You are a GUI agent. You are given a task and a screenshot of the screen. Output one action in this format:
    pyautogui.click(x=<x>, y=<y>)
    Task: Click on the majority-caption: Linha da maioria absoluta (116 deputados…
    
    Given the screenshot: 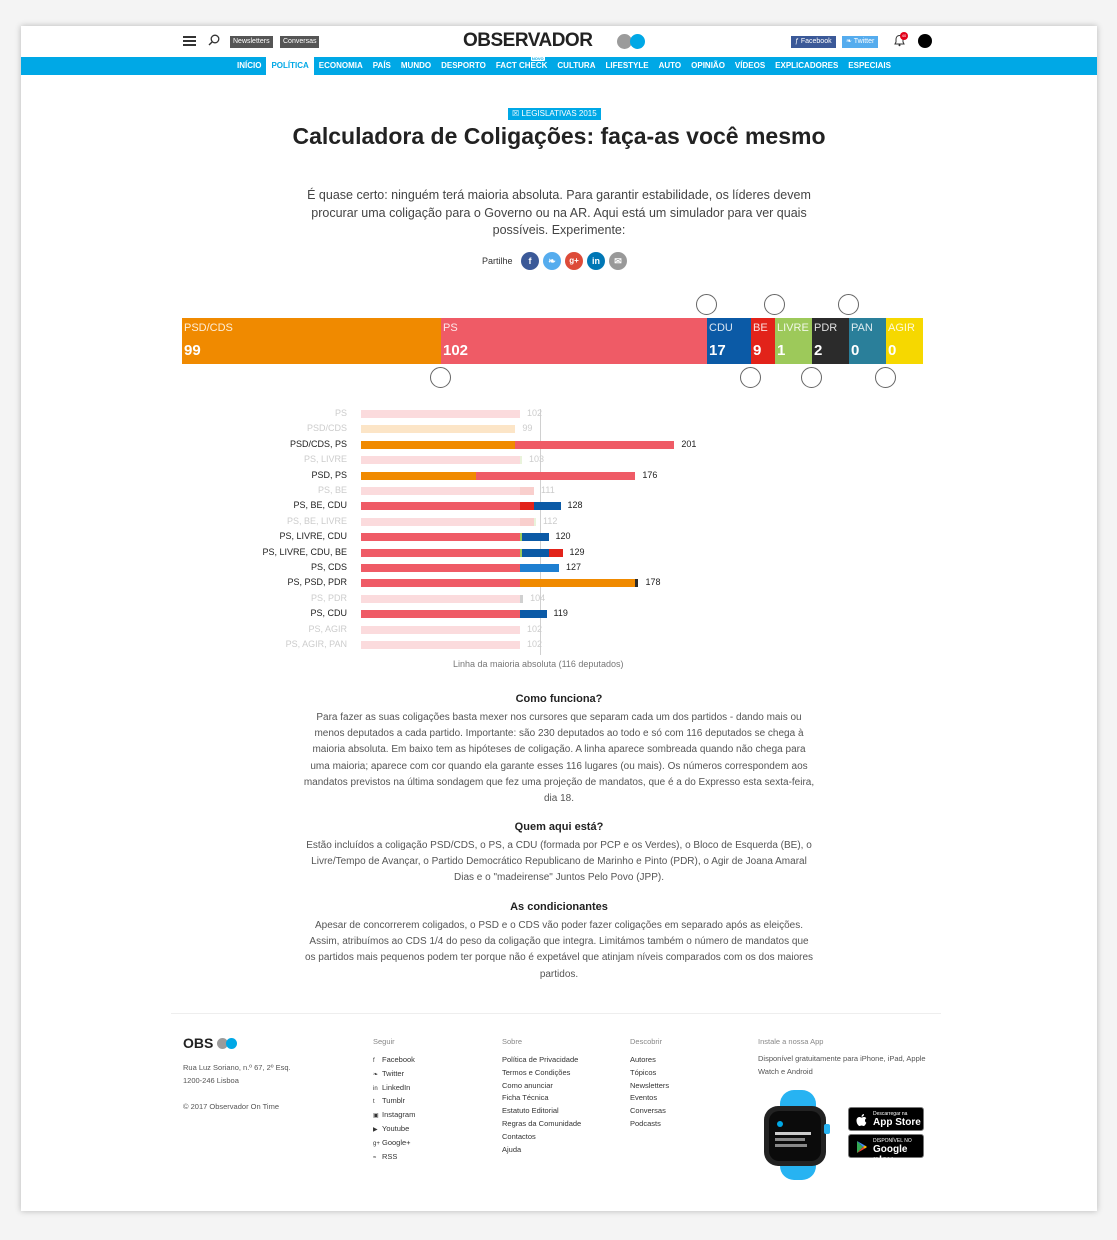 What is the action you would take?
    pyautogui.click(x=538, y=664)
    